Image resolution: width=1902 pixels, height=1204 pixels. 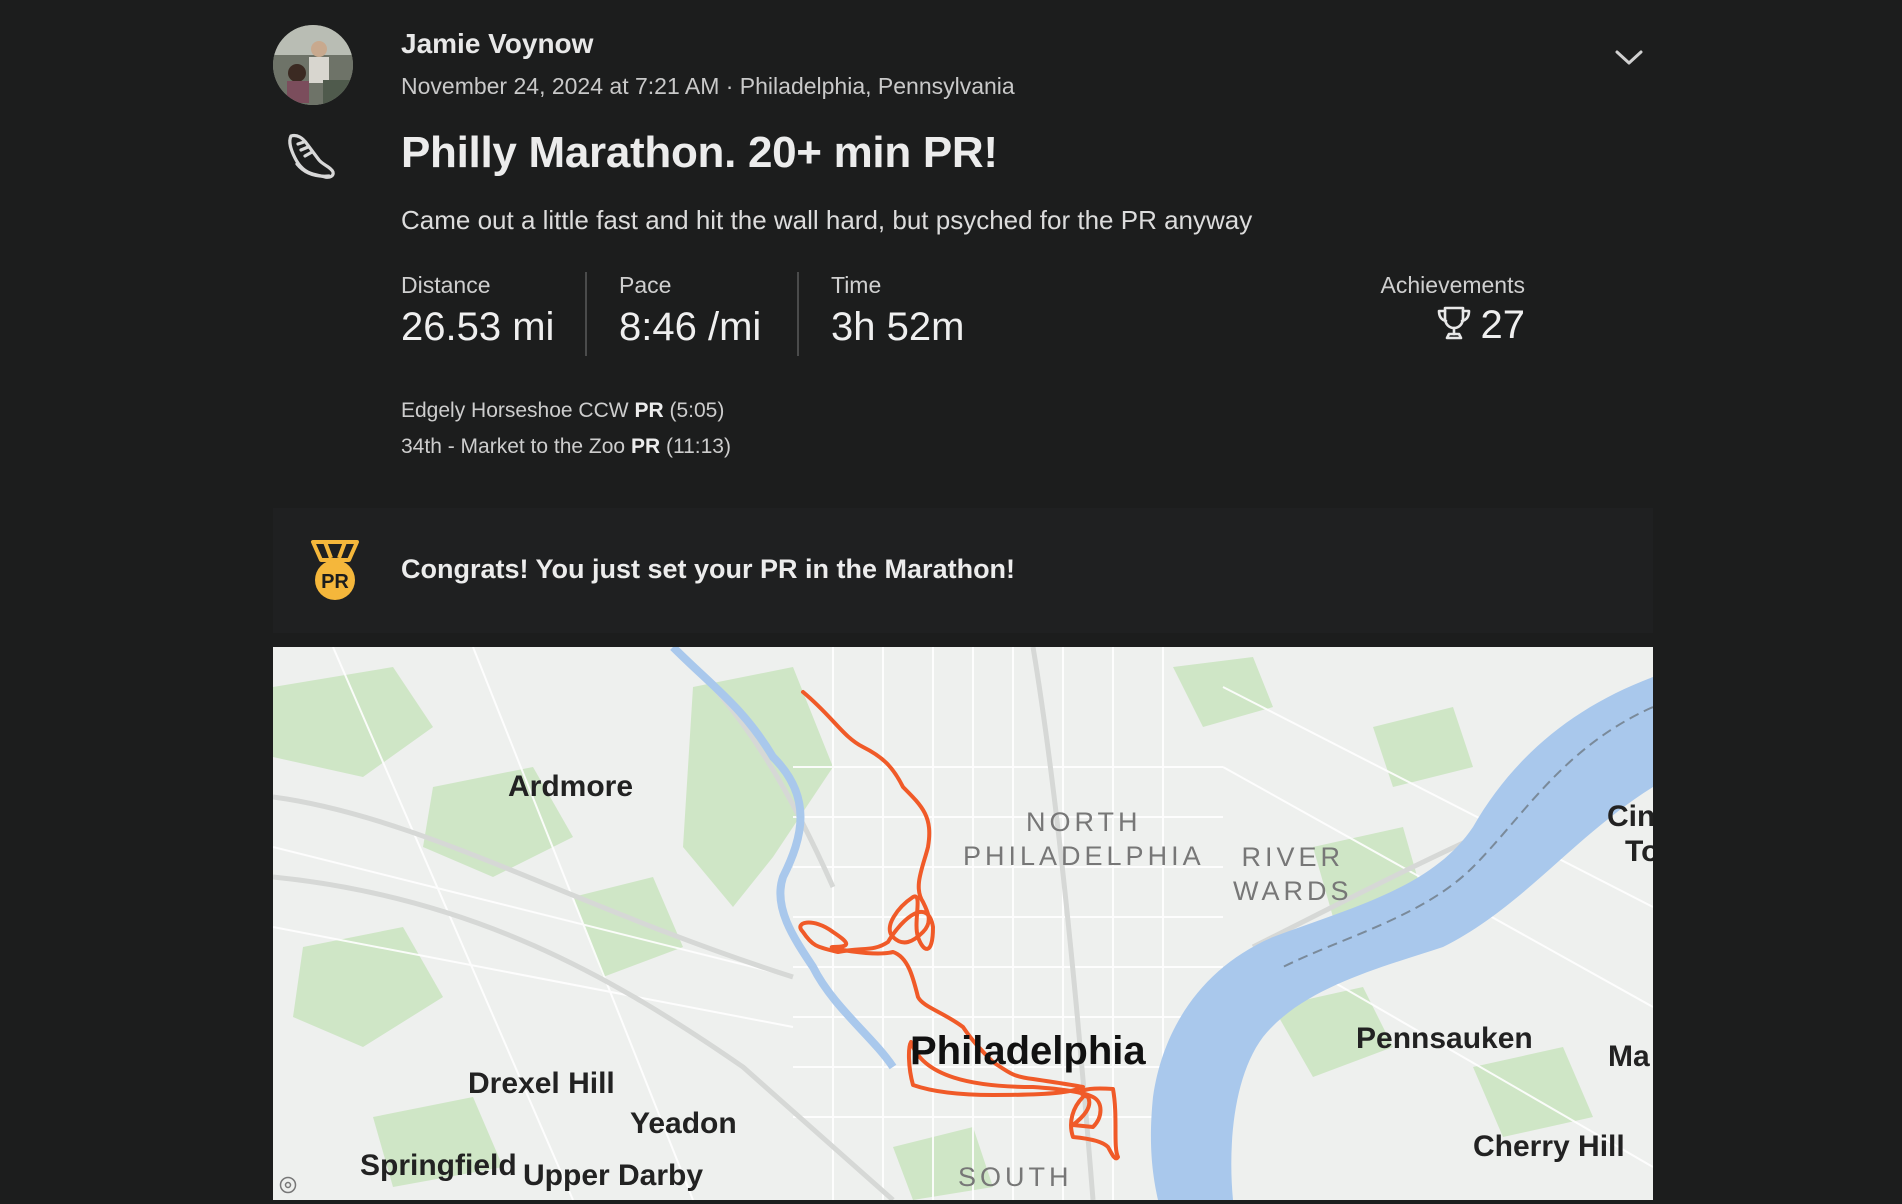 I want to click on stat-value: 8:46 /mi, so click(x=690, y=327).